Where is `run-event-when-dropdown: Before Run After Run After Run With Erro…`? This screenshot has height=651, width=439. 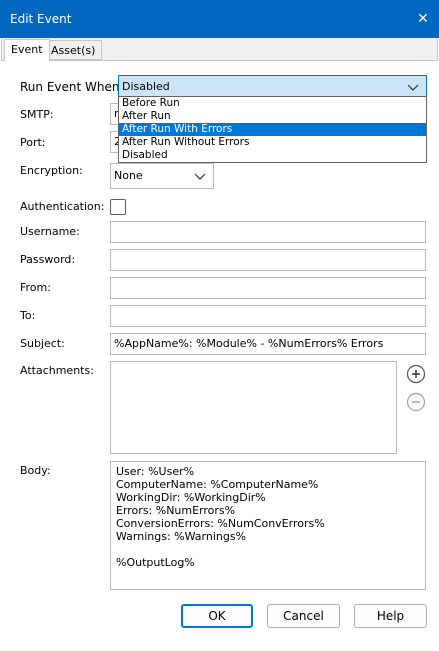
run-event-when-dropdown: Before Run After Run After Run With Erro… is located at coordinates (272, 129).